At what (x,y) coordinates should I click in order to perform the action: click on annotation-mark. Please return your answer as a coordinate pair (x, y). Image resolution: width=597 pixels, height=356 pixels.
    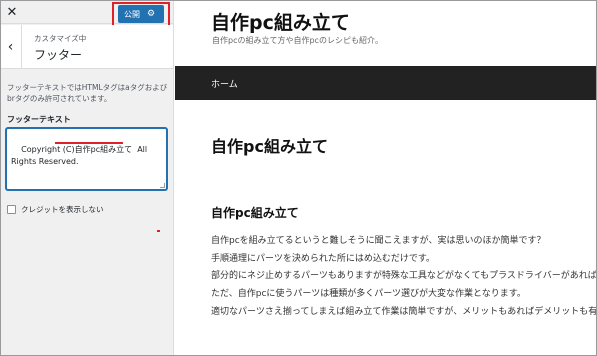
    Looking at the image, I should click on (158, 231).